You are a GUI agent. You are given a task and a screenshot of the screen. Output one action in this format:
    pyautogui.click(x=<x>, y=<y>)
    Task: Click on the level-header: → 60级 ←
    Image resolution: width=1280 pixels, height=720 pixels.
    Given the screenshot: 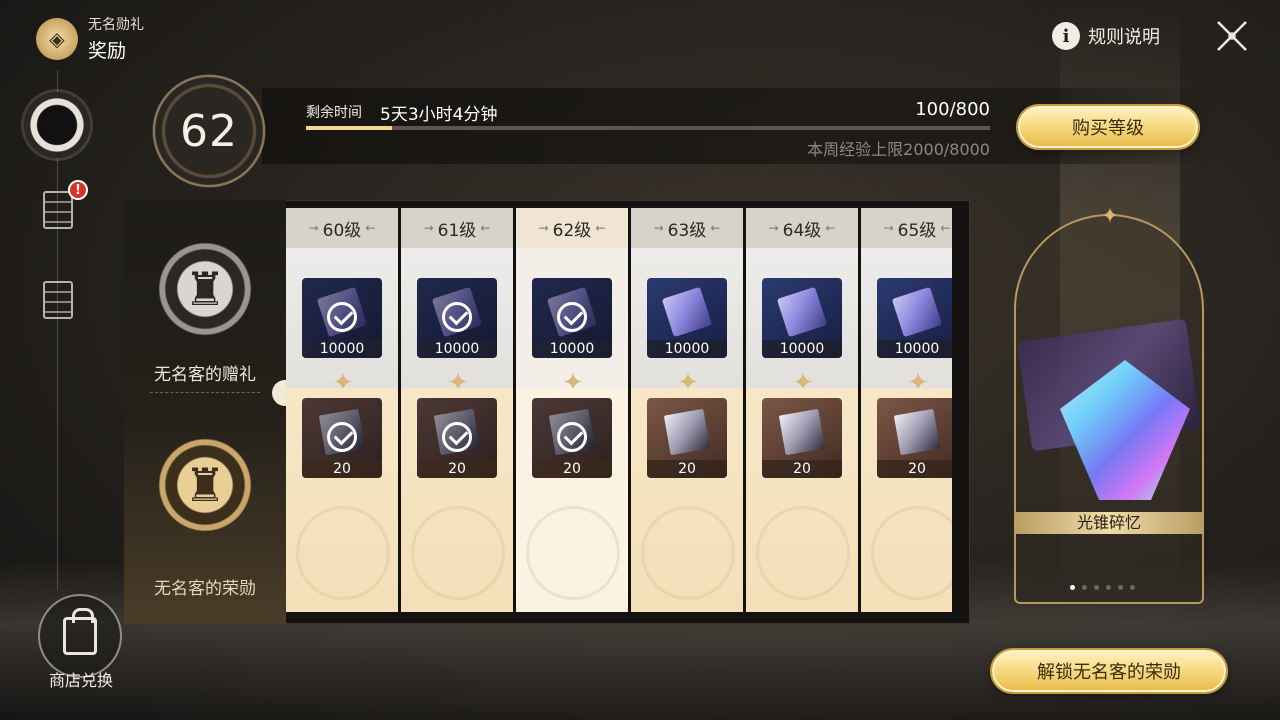 What is the action you would take?
    pyautogui.click(x=342, y=228)
    